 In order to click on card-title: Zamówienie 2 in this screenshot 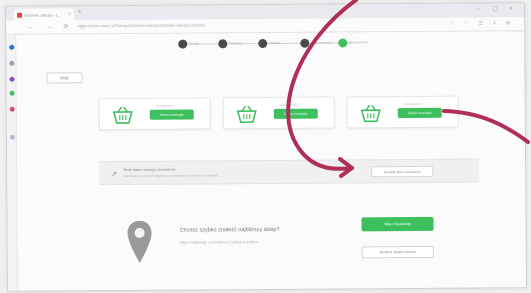, I will do `click(289, 104)`.